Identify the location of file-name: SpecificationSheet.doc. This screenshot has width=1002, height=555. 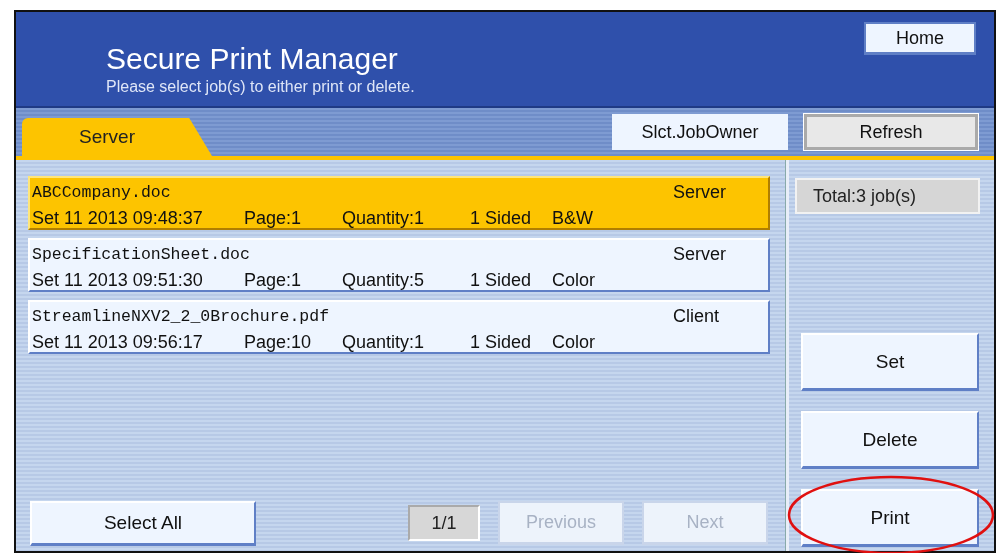
(141, 254).